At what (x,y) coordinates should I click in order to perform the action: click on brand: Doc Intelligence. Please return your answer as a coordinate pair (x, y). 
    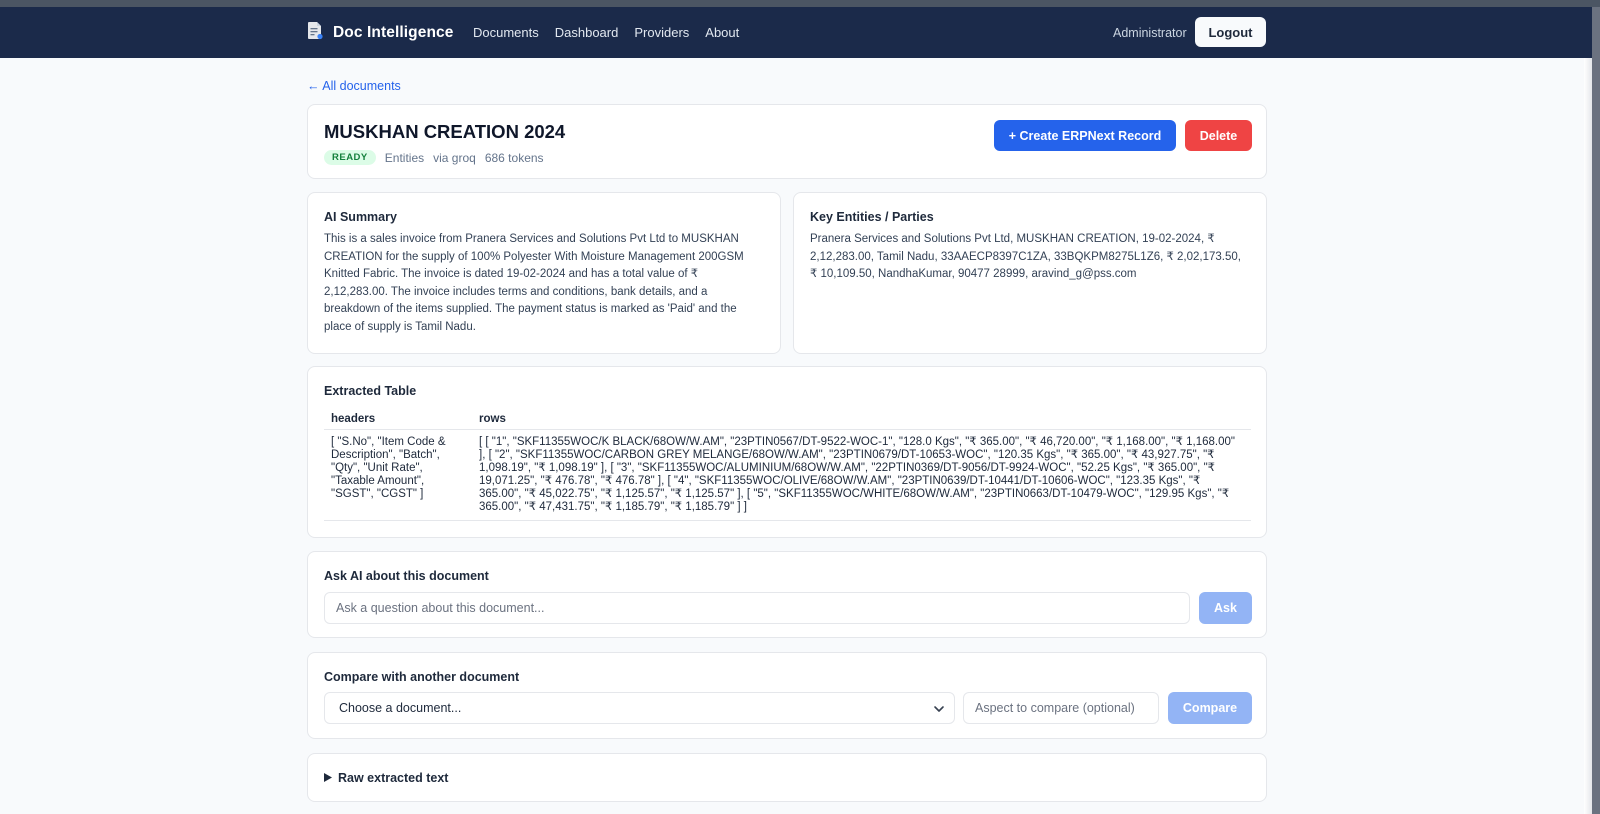
    Looking at the image, I should click on (380, 32).